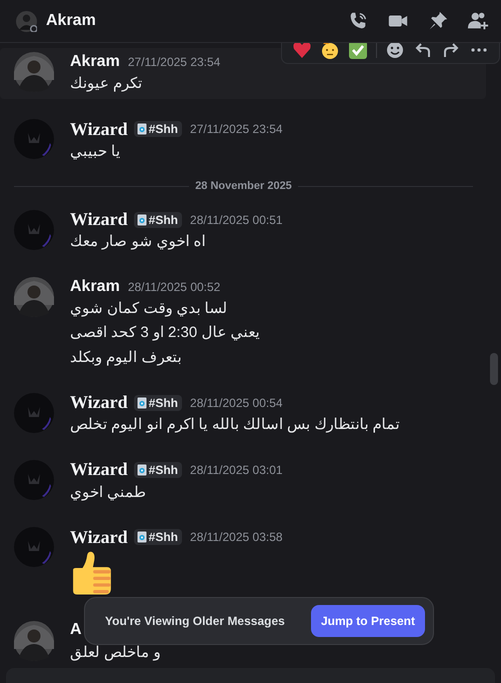  I want to click on message-text: طمني اخوي, so click(108, 491).